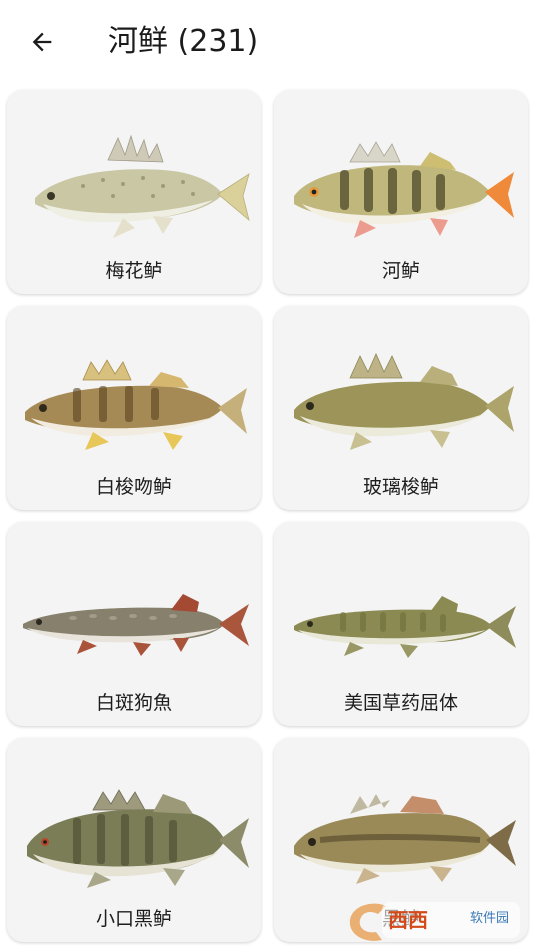  I want to click on fish-card: 玻璃梭鲈, so click(401, 408).